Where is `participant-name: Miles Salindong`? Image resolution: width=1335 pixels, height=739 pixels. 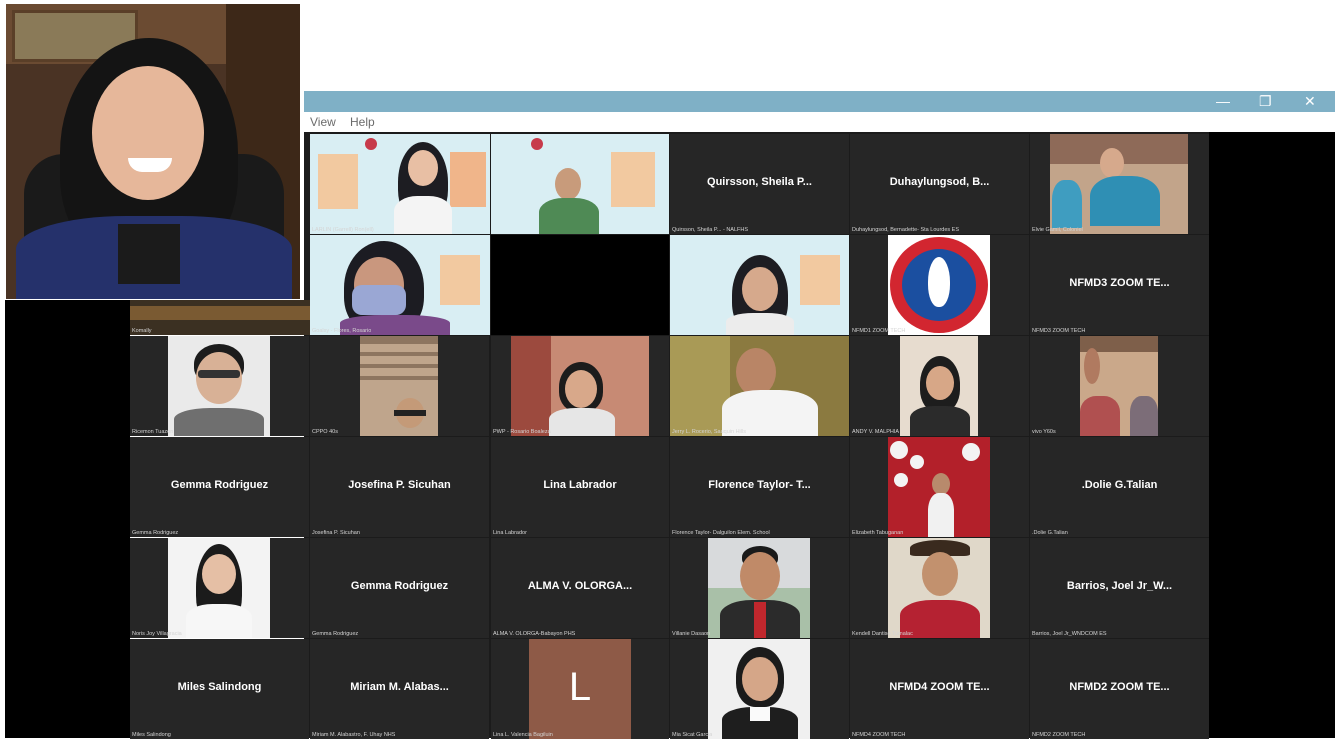
participant-name: Miles Salindong is located at coordinates (219, 687).